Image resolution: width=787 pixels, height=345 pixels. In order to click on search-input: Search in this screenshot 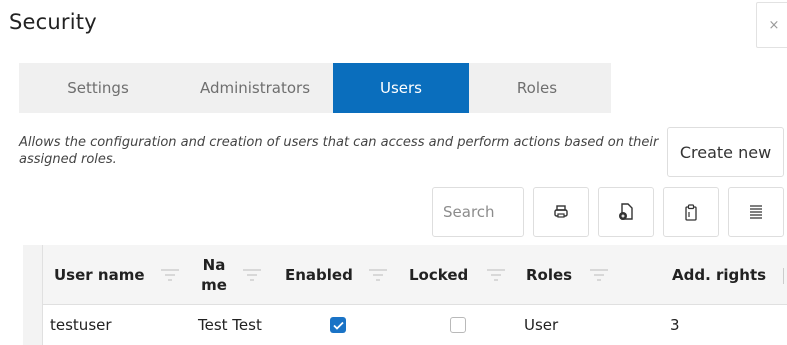, I will do `click(478, 212)`.